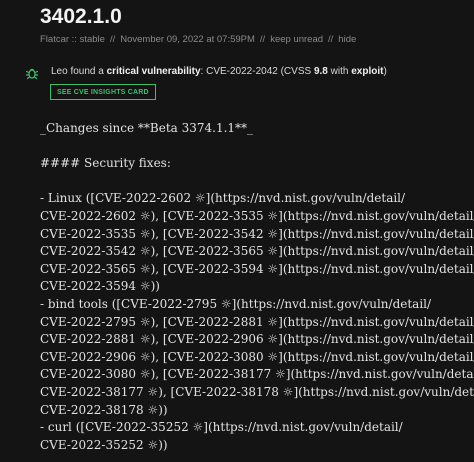 This screenshot has height=462, width=474. I want to click on release-date: November 09, 2022 at 07:59PM, so click(187, 39).